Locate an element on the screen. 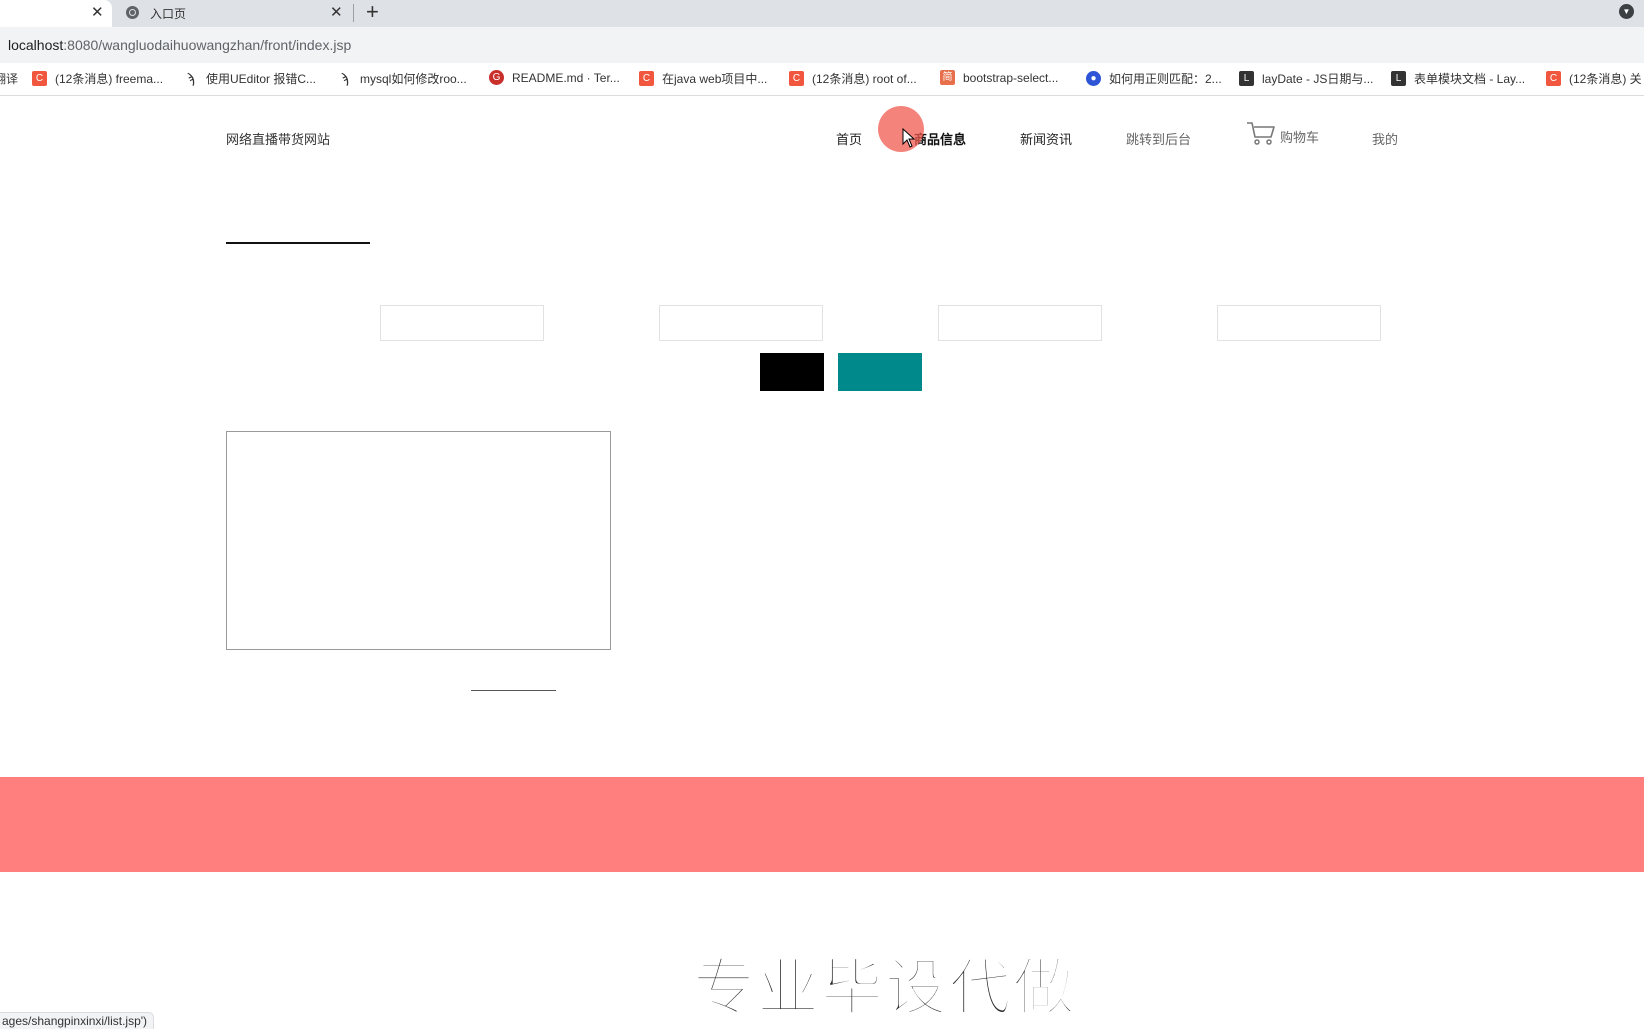  tab-active: ✕ is located at coordinates (56, 13).